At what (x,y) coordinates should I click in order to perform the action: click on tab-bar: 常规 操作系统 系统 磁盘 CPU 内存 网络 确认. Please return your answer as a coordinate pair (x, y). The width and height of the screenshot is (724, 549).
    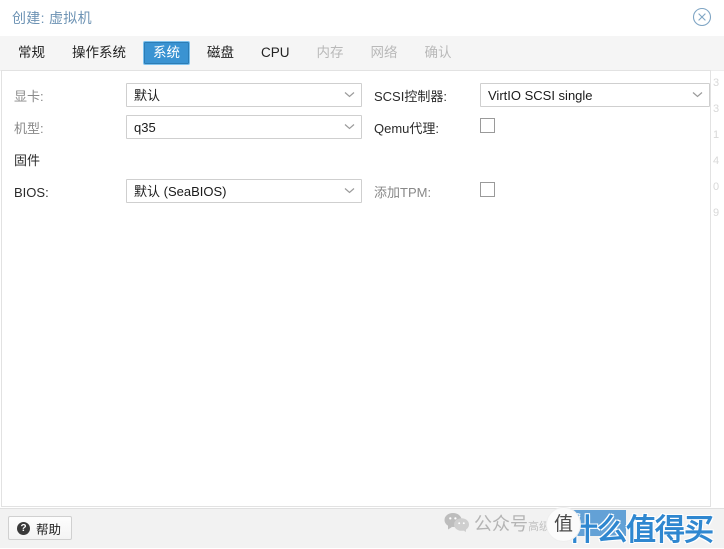
    Looking at the image, I should click on (362, 53).